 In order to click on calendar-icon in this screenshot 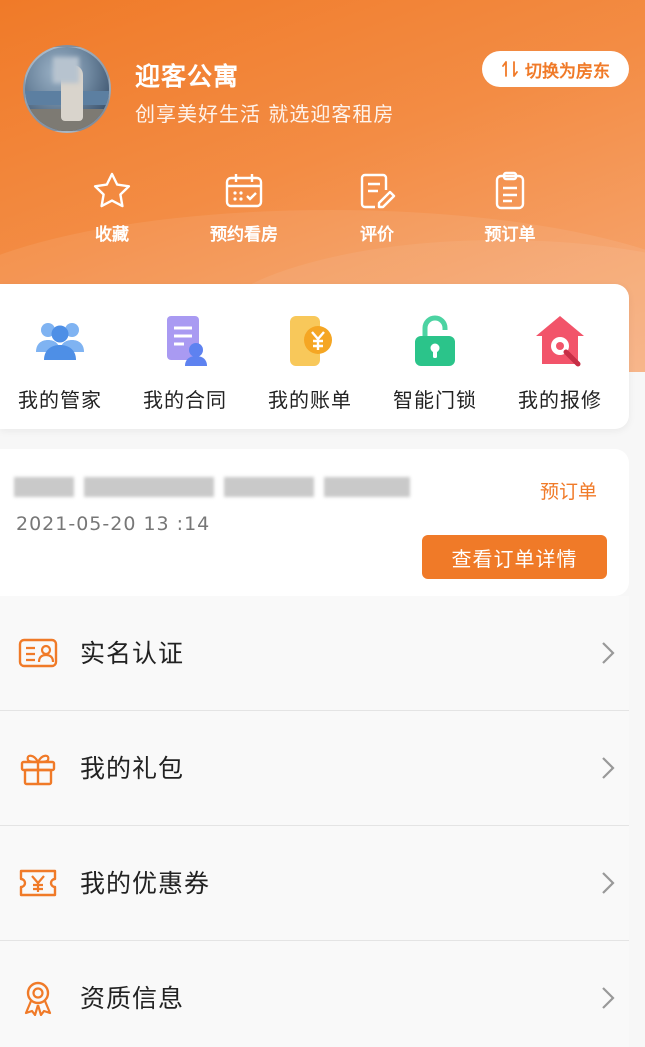, I will do `click(244, 191)`.